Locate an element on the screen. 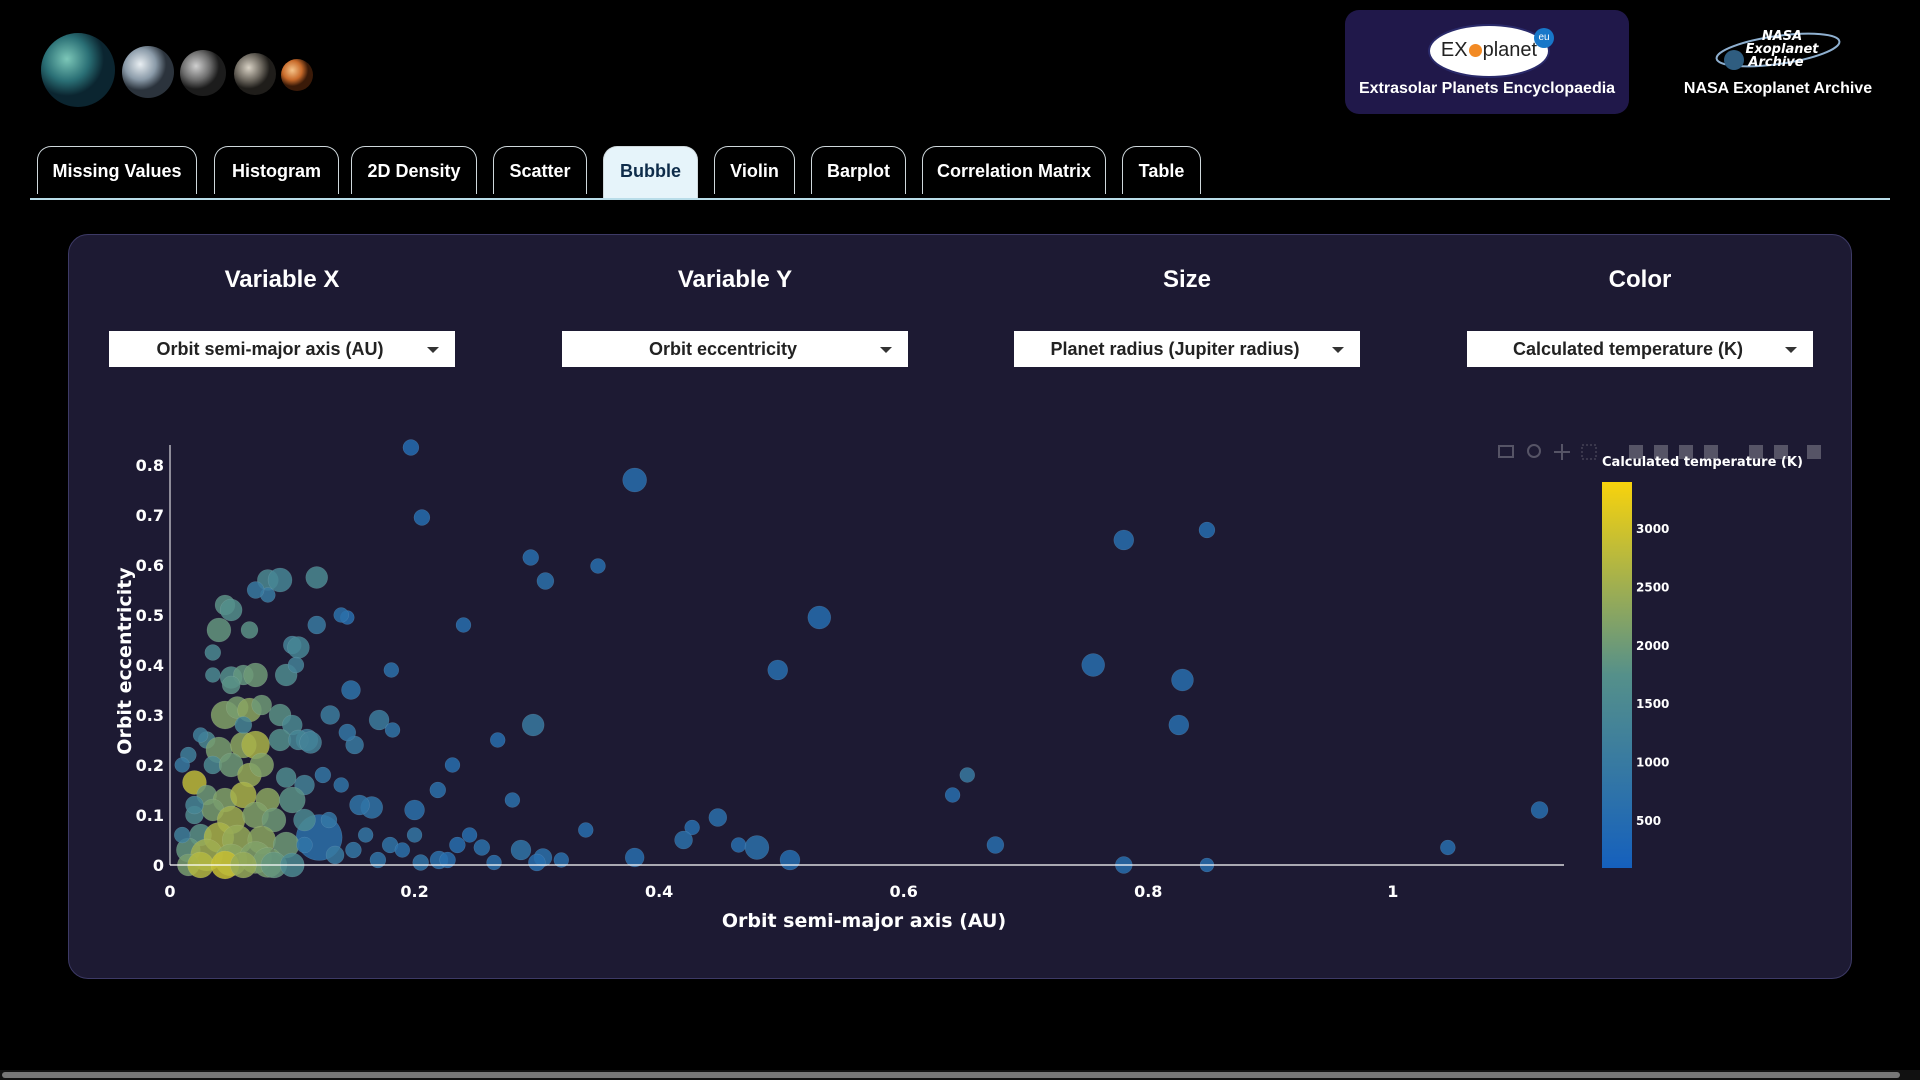  y-tick-label: 0.2 is located at coordinates (150, 765).